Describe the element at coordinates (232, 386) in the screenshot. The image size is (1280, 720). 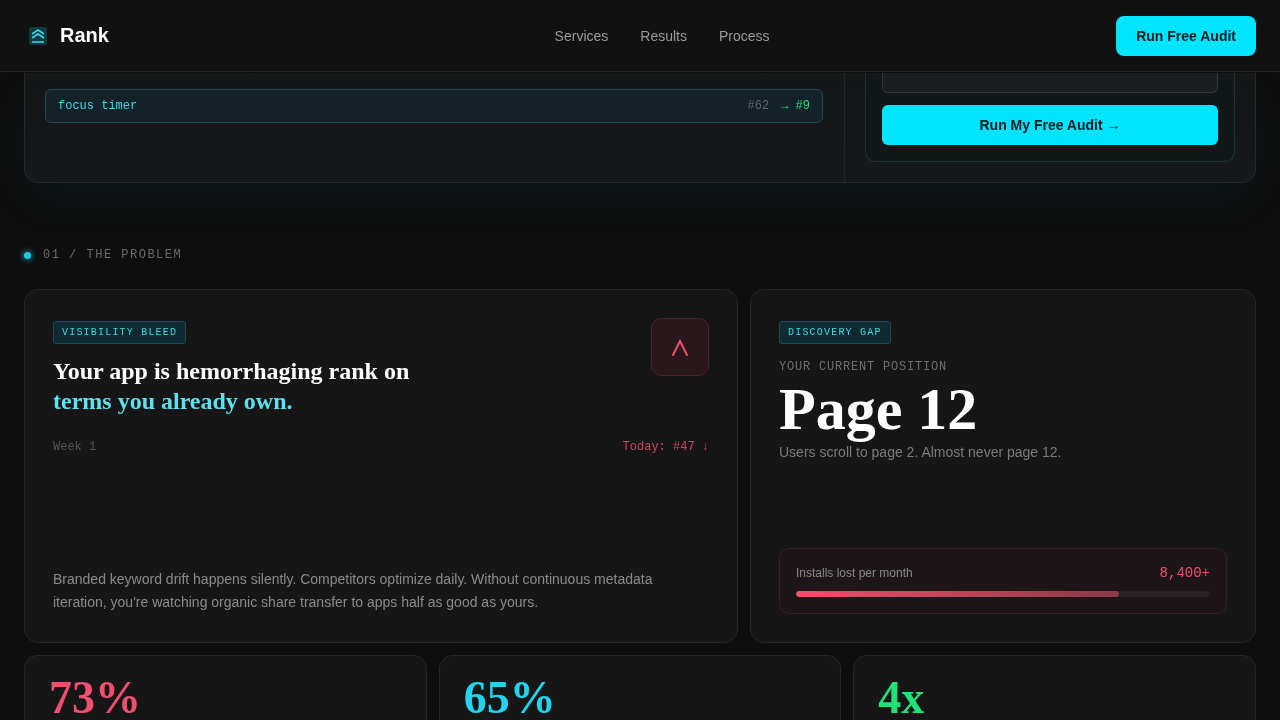
I see `card-heading: Your app is hemorrhaging rank on terms you already own.` at that location.